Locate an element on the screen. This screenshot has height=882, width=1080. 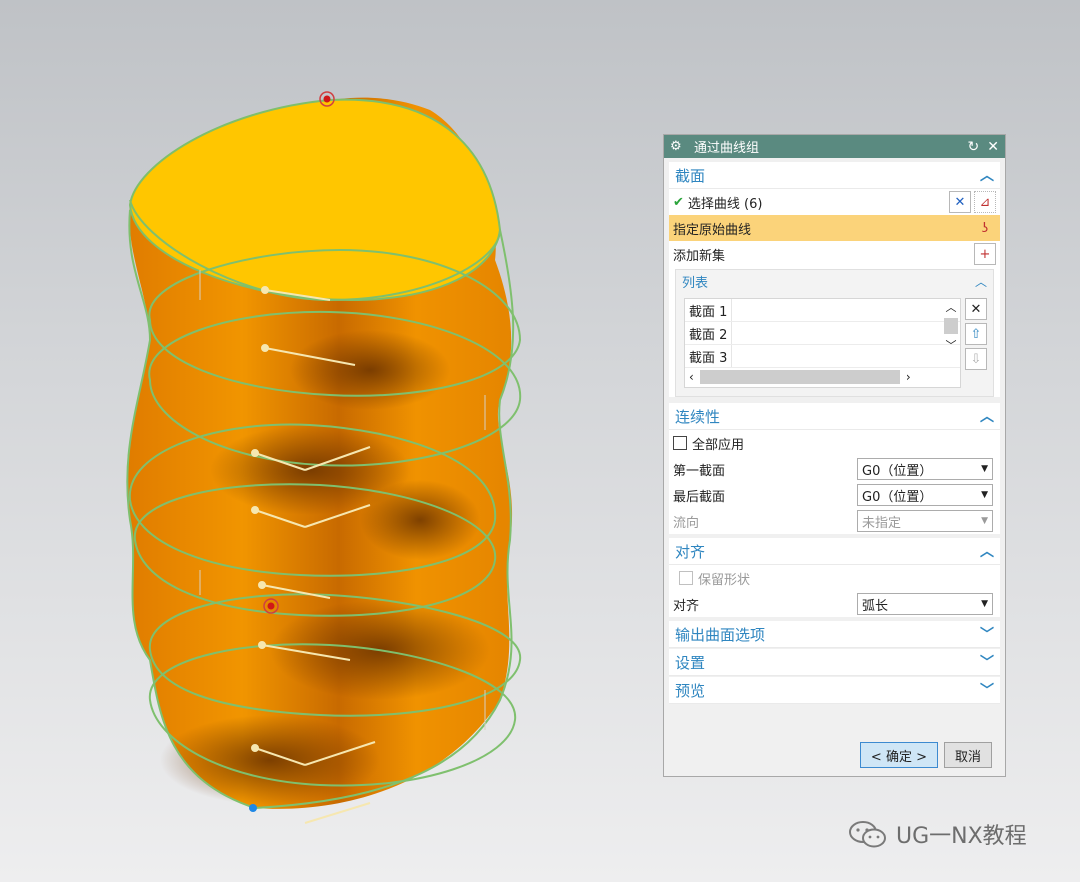
settings-header: 设置 ﹀ is located at coordinates (834, 662).